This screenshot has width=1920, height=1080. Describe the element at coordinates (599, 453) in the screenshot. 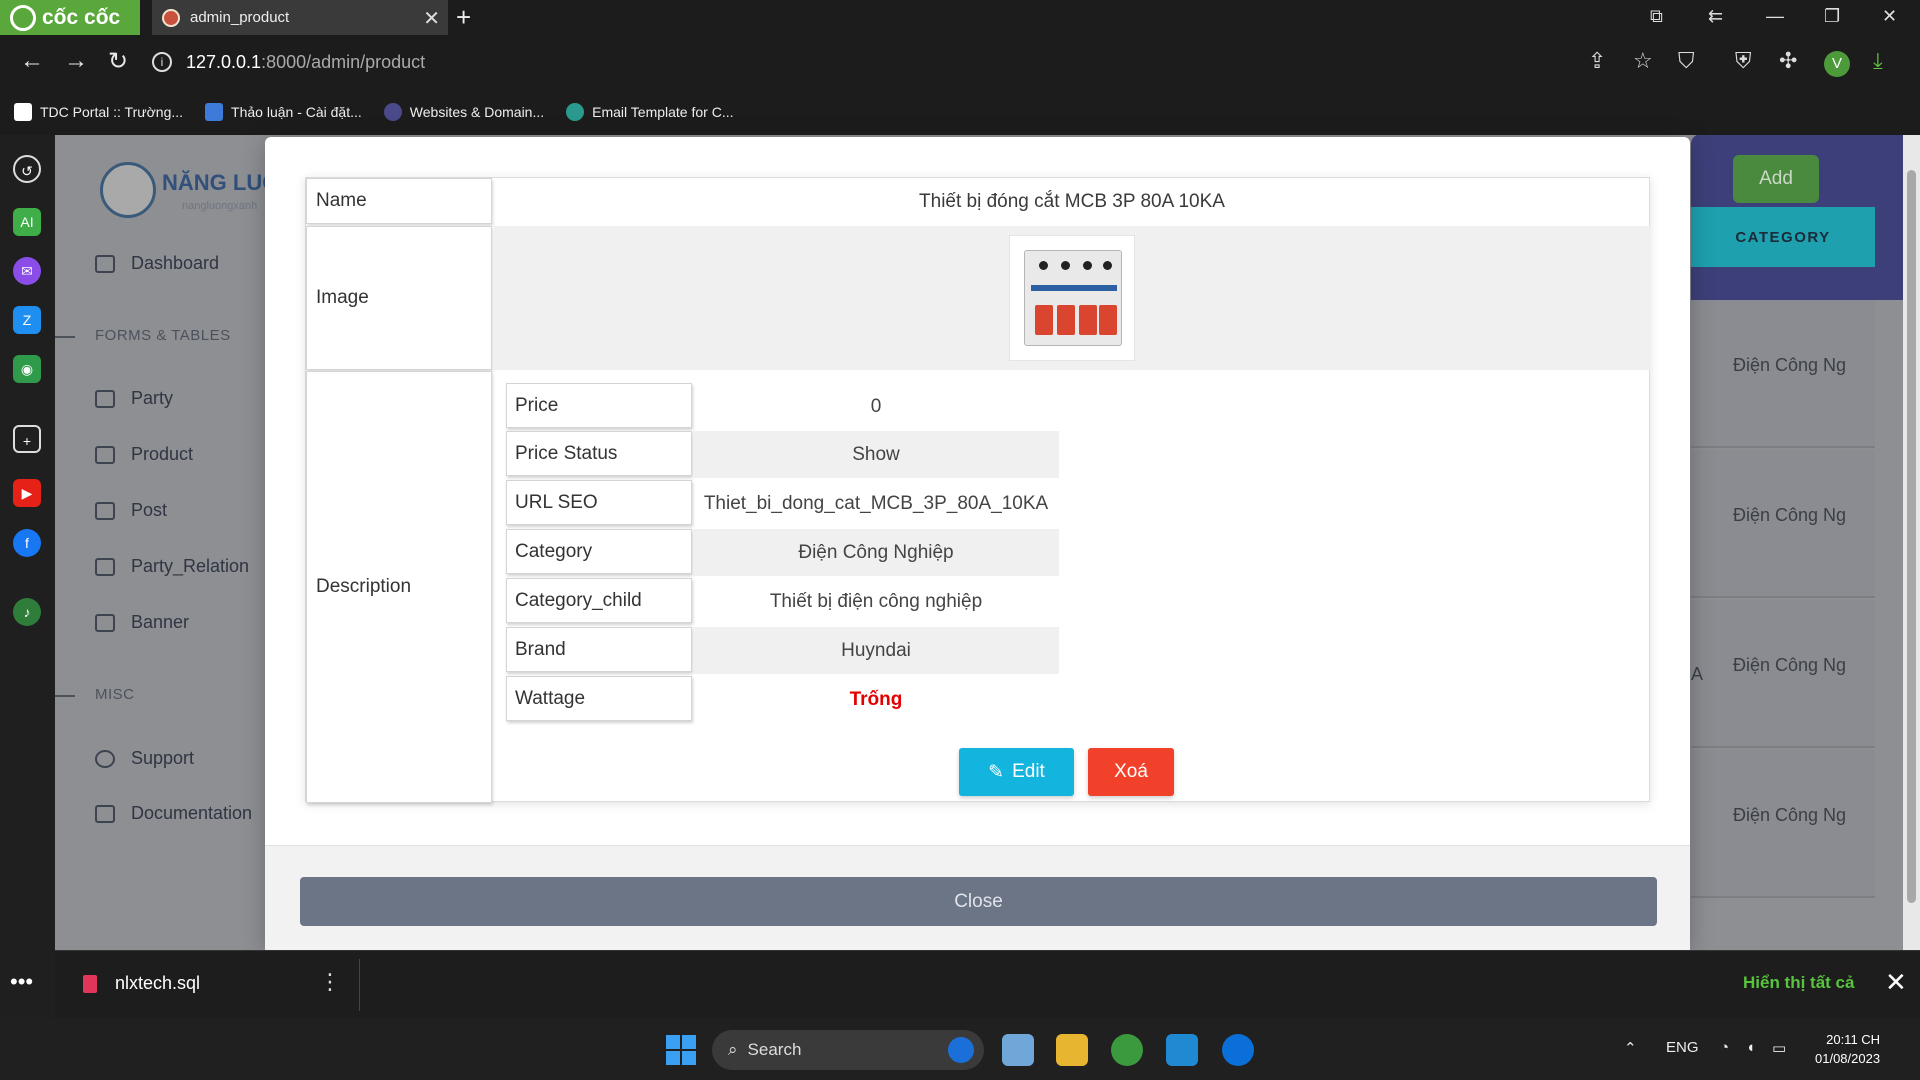

I see `price-status-label: Price Status` at that location.